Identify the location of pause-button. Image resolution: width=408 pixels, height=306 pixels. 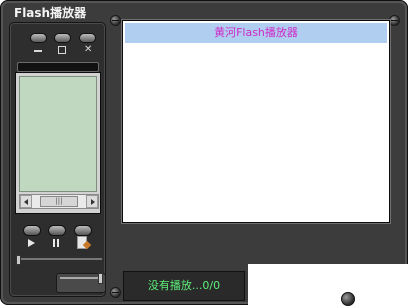
(57, 230).